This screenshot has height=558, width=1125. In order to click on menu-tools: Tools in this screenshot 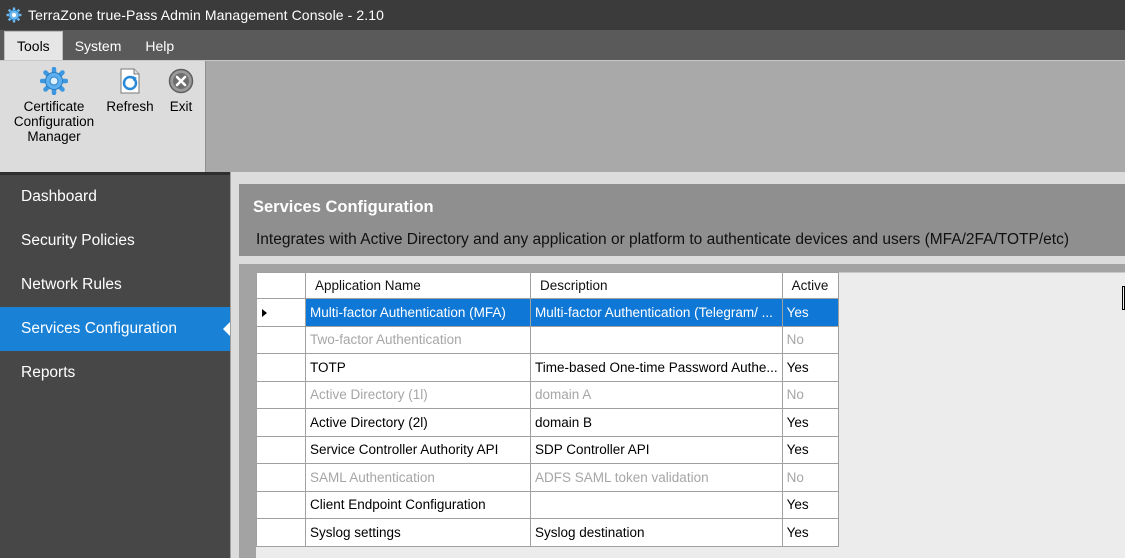, I will do `click(33, 45)`.